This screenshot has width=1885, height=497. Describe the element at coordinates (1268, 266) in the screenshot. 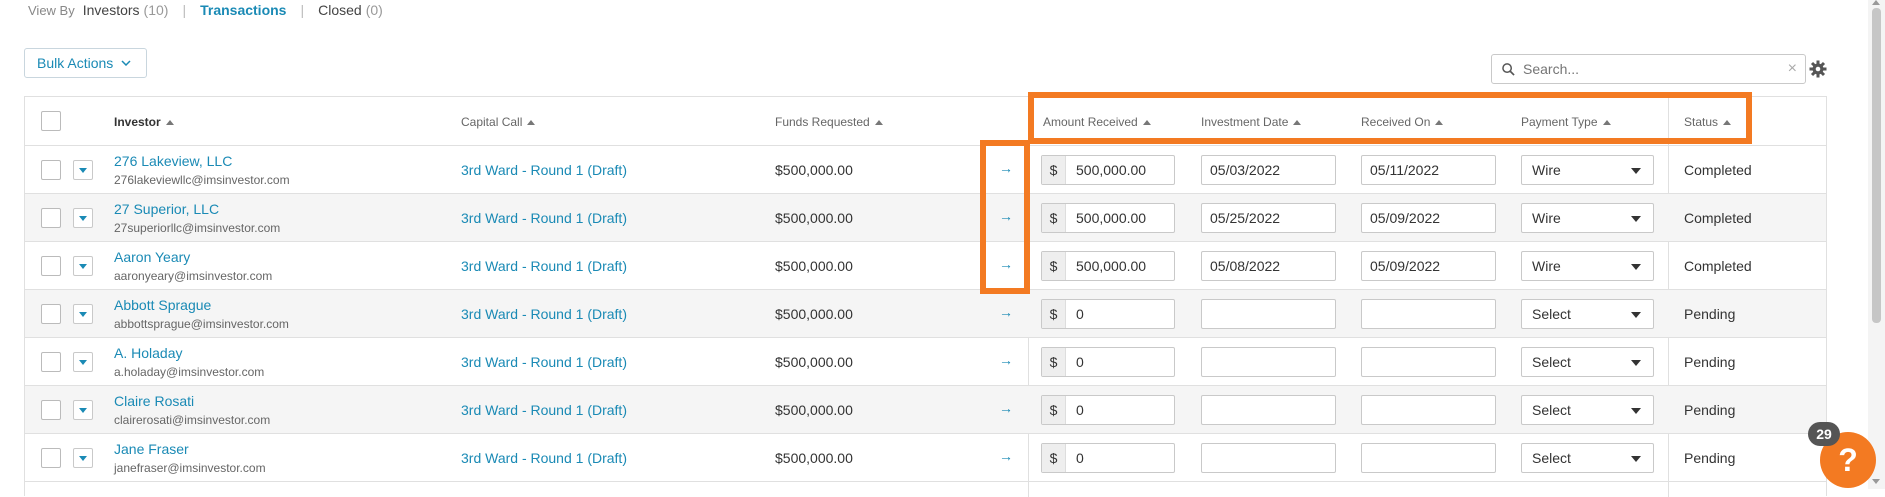

I see `investment-date-field: 05/08/2022` at that location.